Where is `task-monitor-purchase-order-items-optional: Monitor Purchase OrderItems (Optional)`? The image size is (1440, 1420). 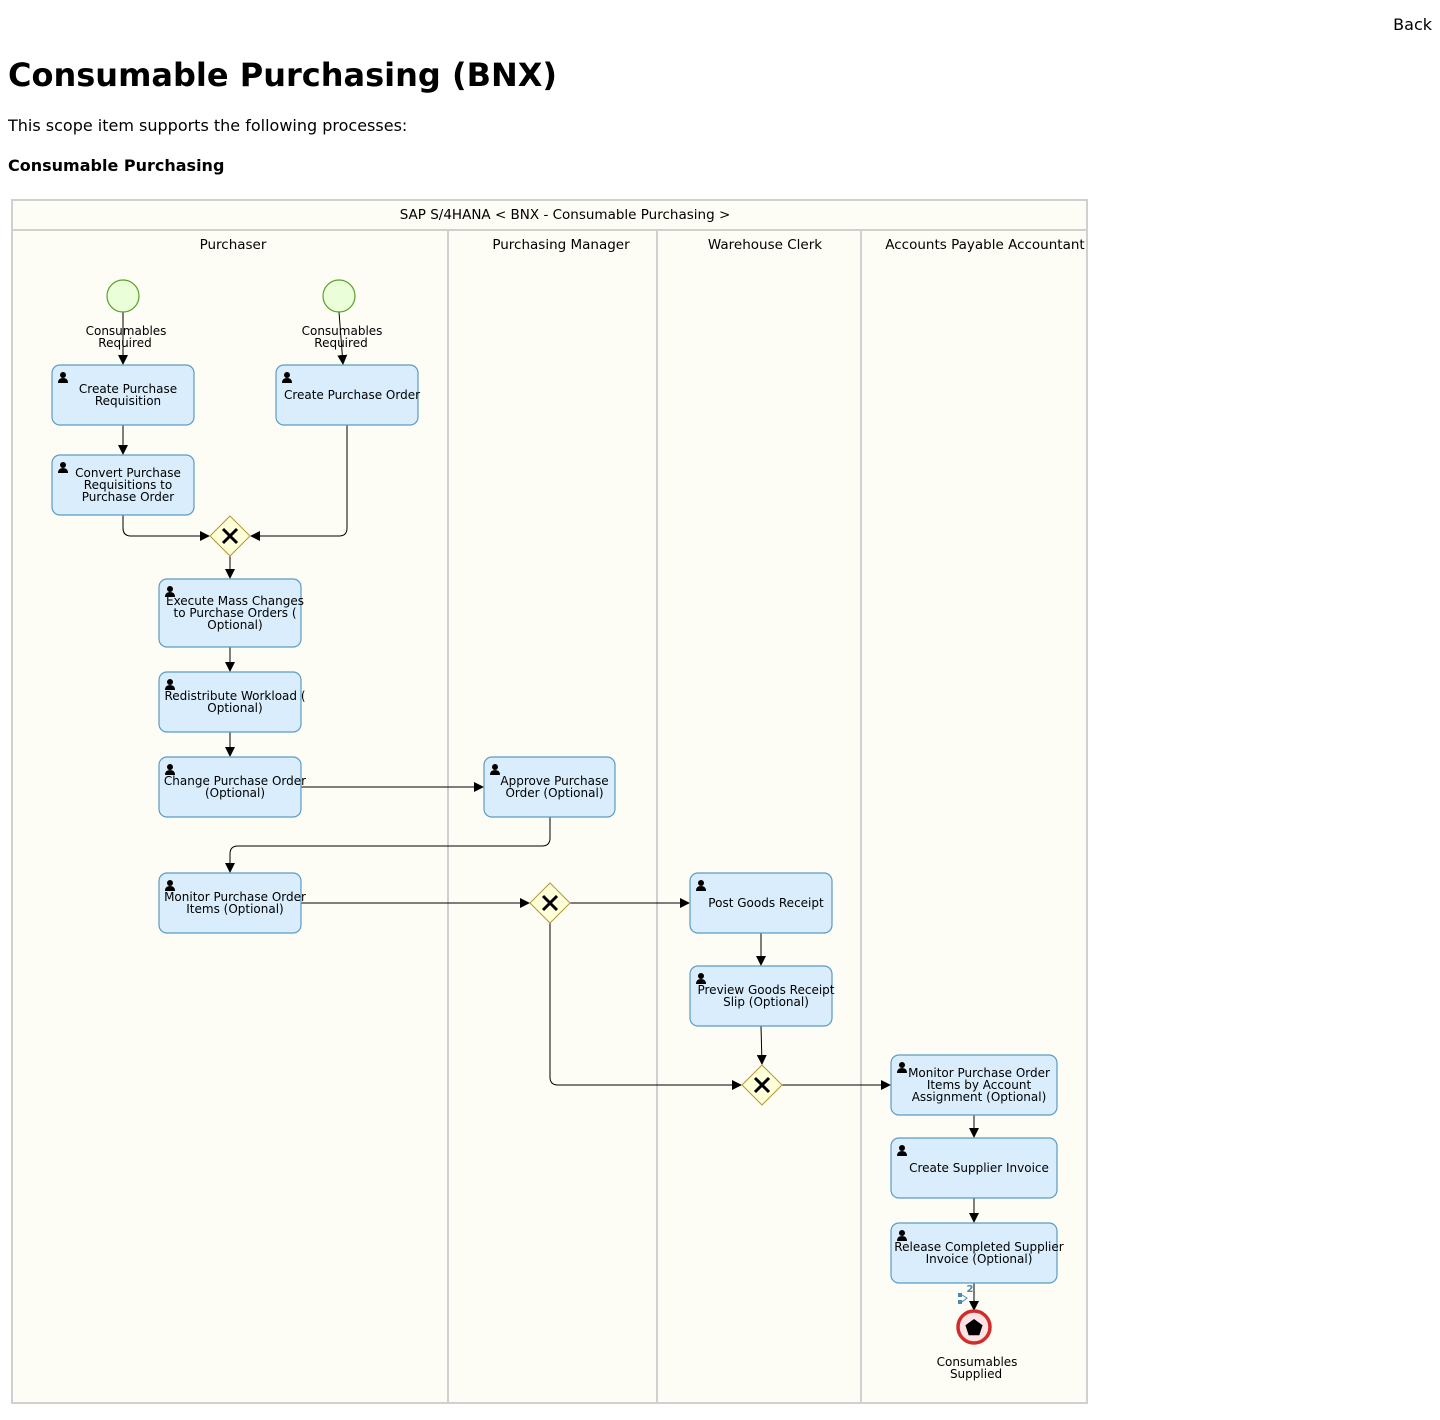 task-monitor-purchase-order-items-optional: Monitor Purchase OrderItems (Optional) is located at coordinates (232, 903).